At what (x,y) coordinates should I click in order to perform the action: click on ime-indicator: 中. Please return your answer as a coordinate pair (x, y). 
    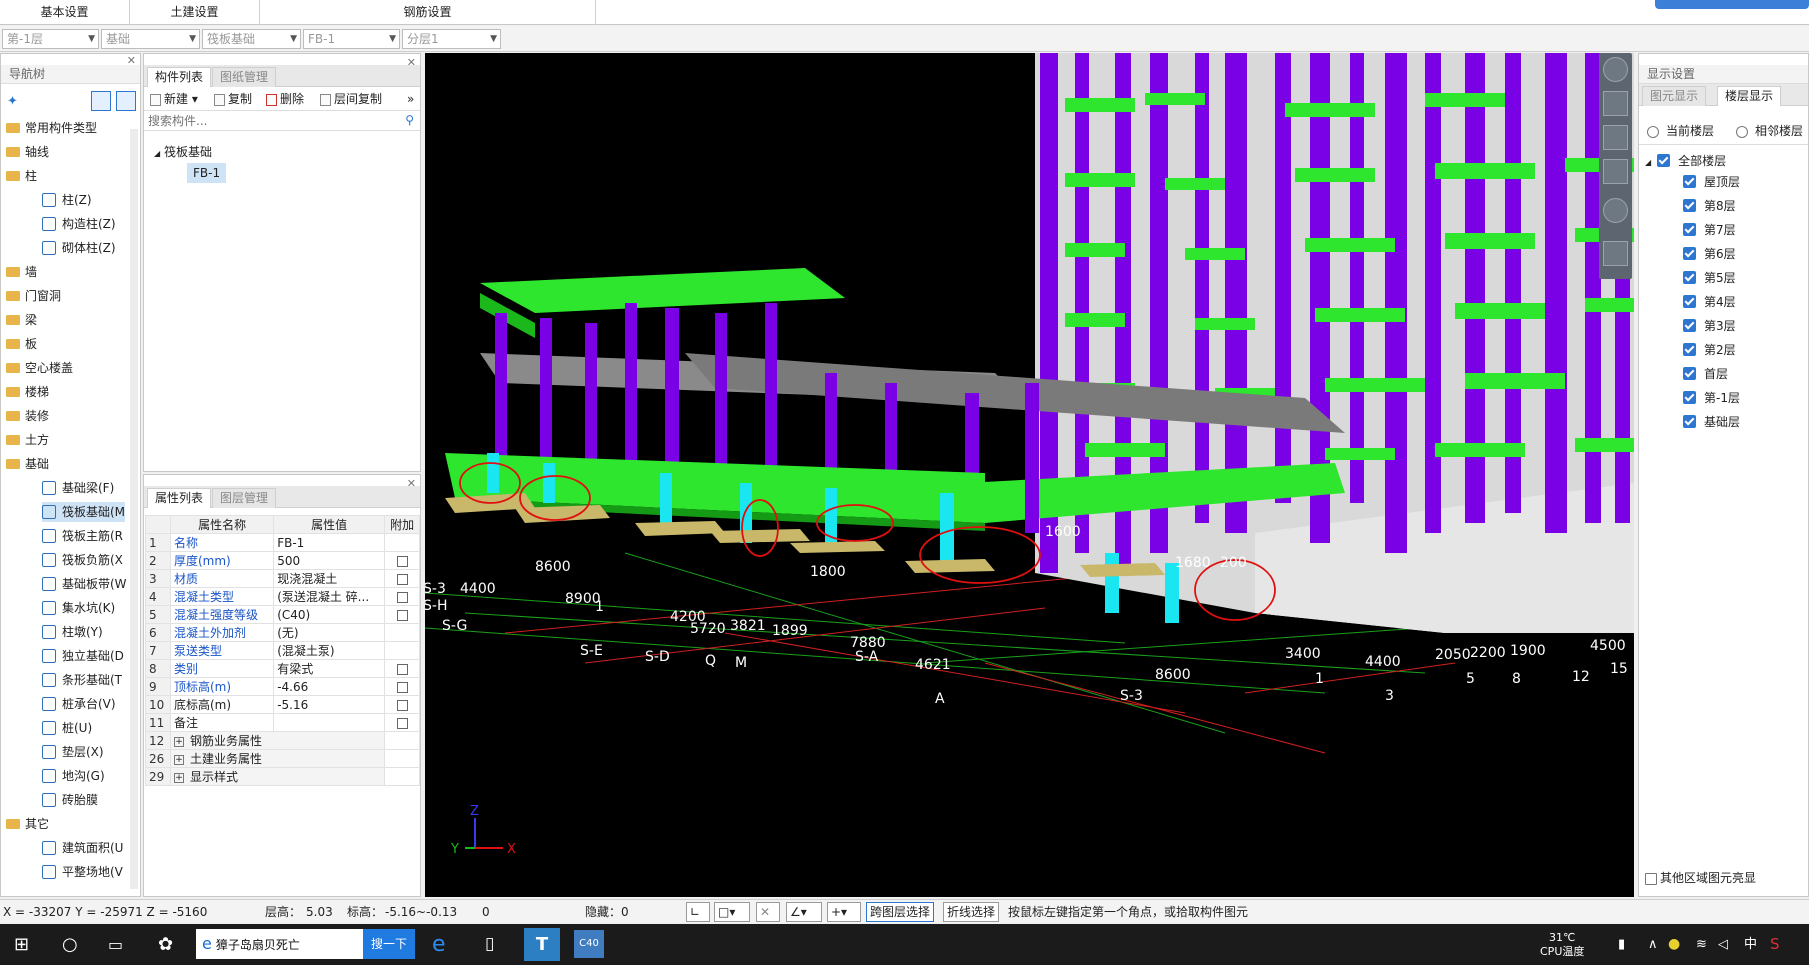
    Looking at the image, I should click on (1750, 944).